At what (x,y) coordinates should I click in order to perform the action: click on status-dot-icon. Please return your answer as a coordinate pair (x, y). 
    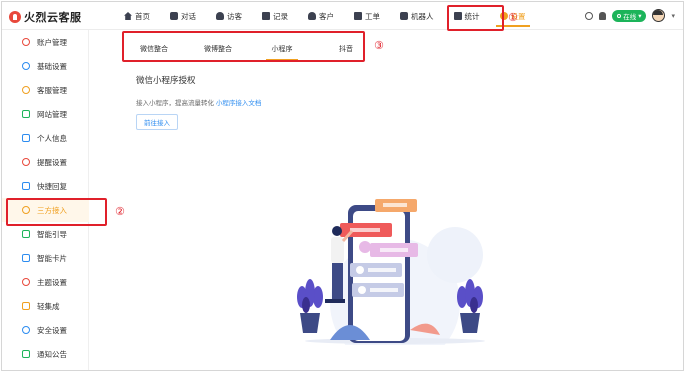
    Looking at the image, I should click on (619, 15).